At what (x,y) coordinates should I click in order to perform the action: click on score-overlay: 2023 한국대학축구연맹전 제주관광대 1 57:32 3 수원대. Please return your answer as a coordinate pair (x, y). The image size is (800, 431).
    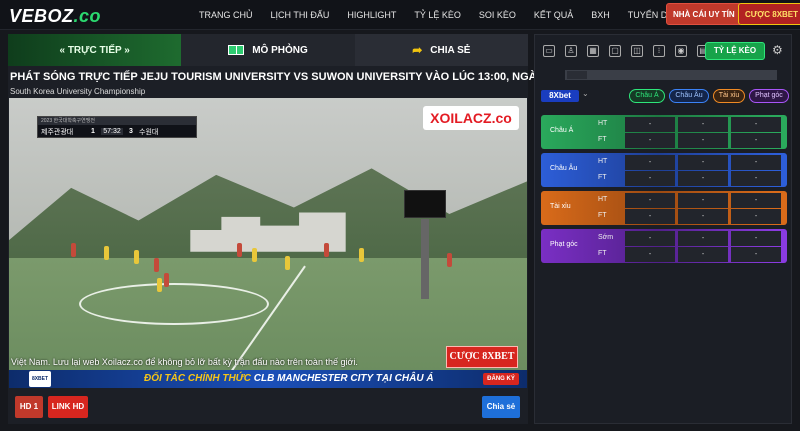
    Looking at the image, I should click on (117, 127).